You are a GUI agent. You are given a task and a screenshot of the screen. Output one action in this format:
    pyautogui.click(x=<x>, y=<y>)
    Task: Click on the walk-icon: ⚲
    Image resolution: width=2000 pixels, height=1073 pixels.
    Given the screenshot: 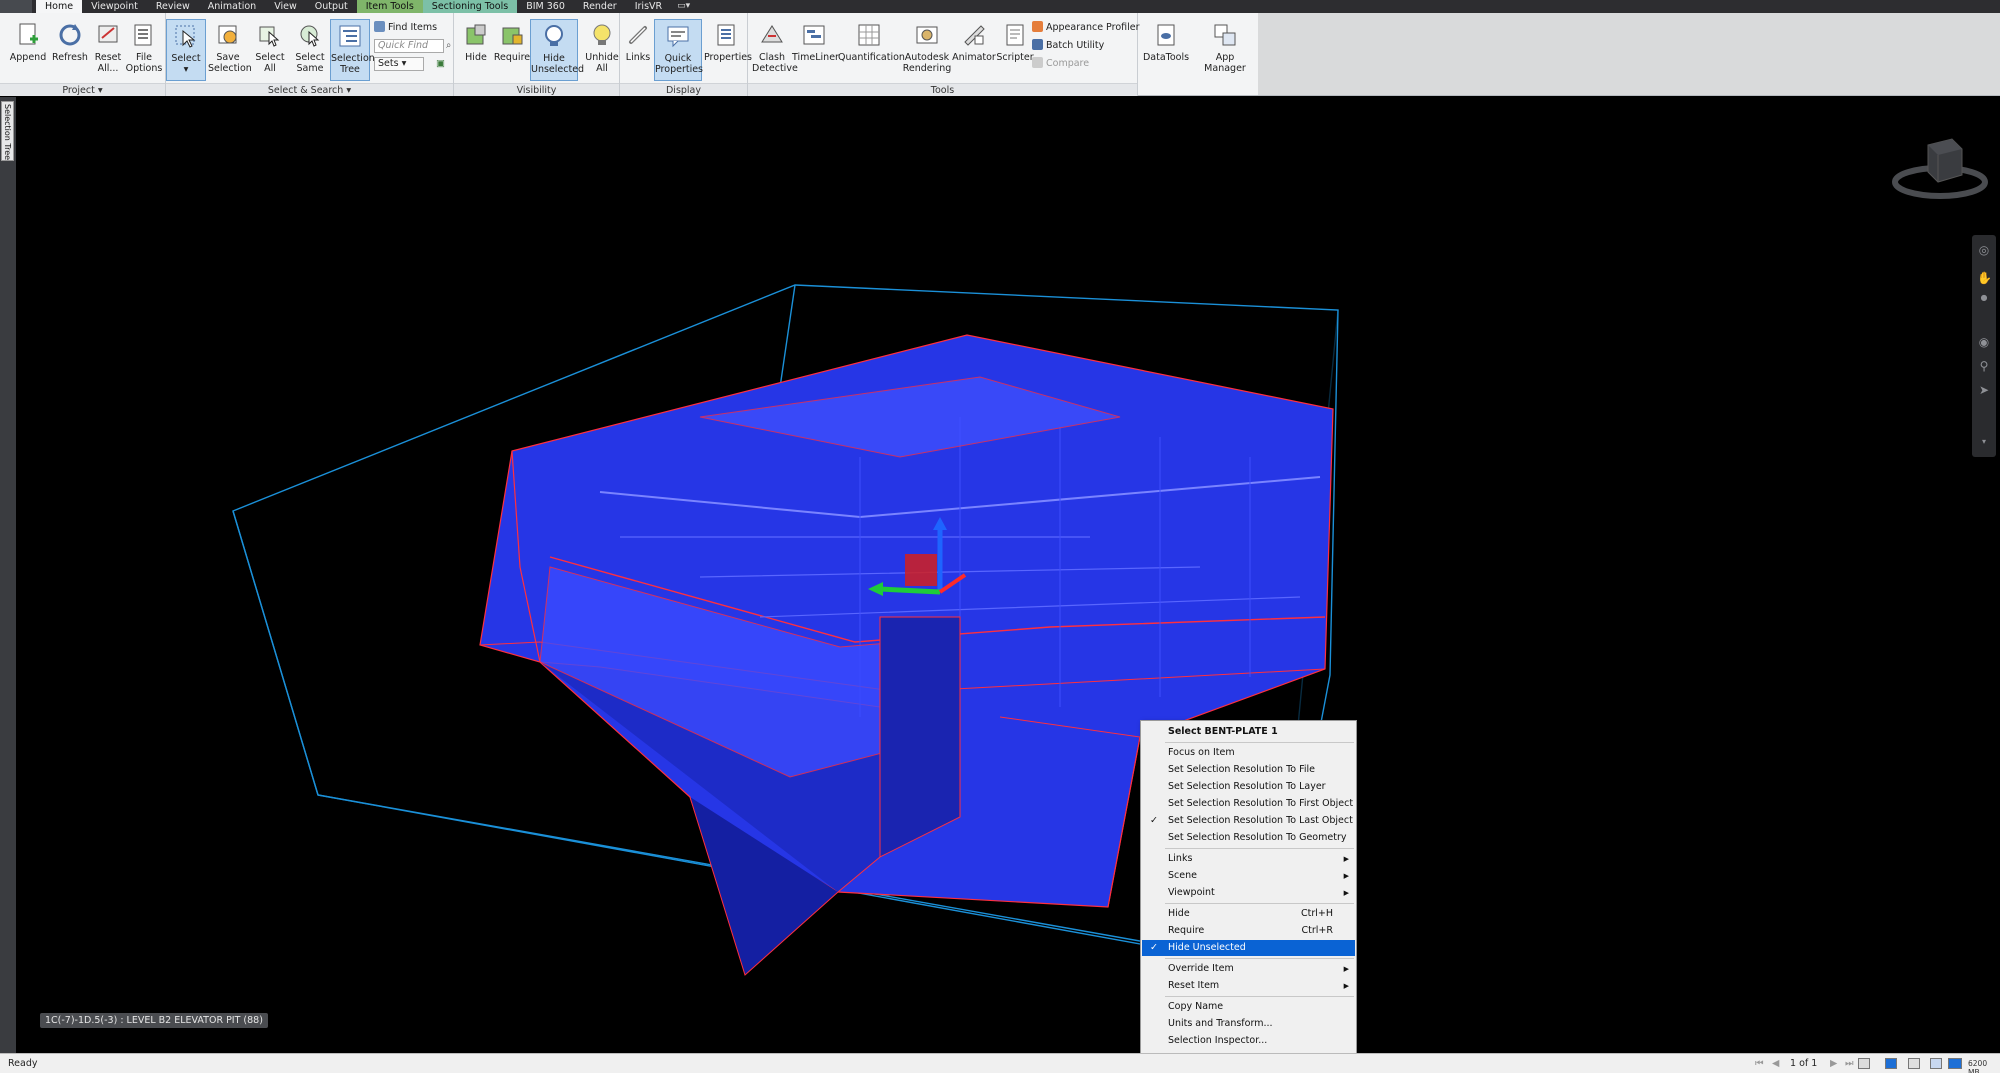 What is the action you would take?
    pyautogui.click(x=1984, y=366)
    